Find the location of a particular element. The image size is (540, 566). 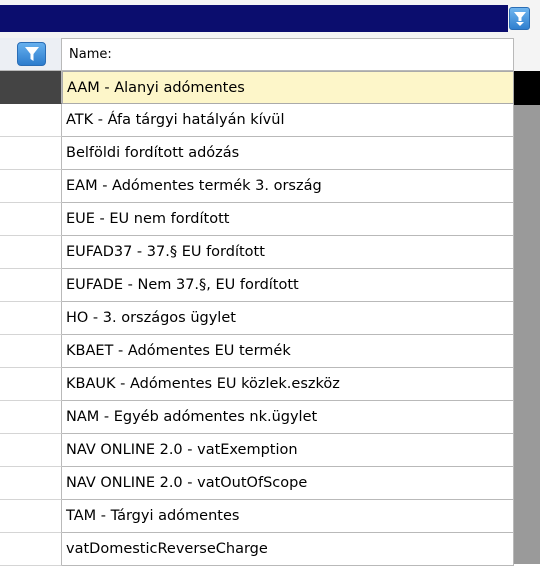

header-indicator-cell is located at coordinates (31, 54).